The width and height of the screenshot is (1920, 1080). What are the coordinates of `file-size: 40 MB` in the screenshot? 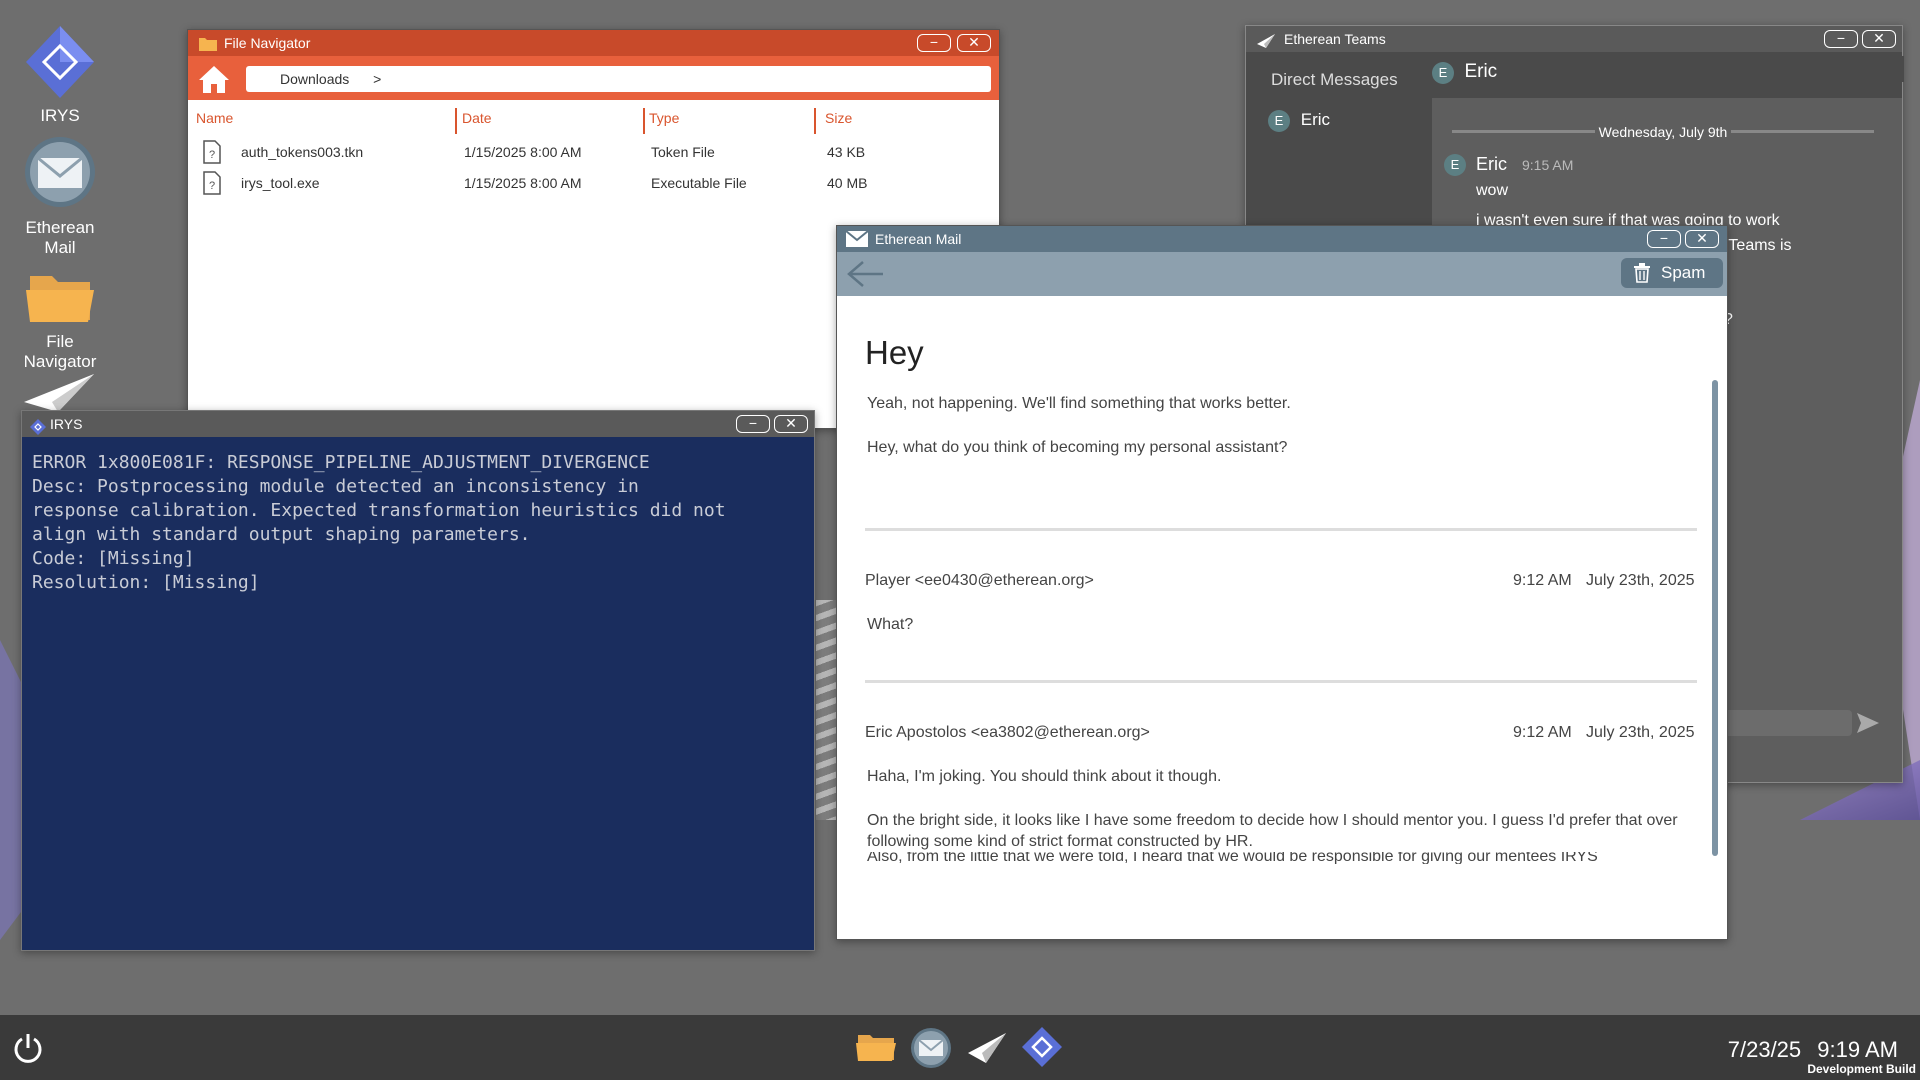 It's located at (847, 183).